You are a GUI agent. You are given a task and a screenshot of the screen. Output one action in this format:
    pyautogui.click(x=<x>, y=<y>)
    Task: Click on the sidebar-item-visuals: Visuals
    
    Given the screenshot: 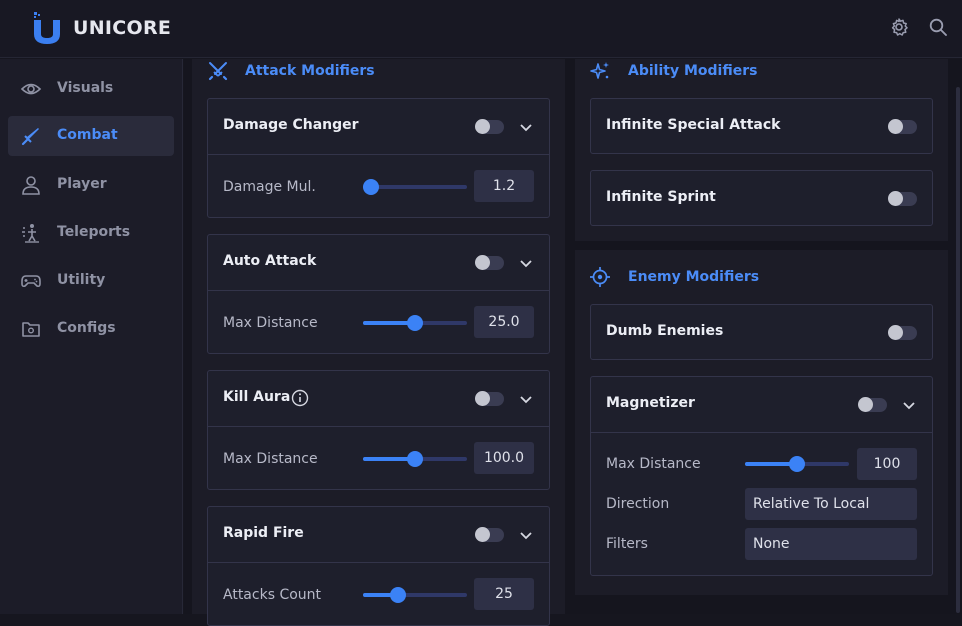 What is the action you would take?
    pyautogui.click(x=91, y=89)
    